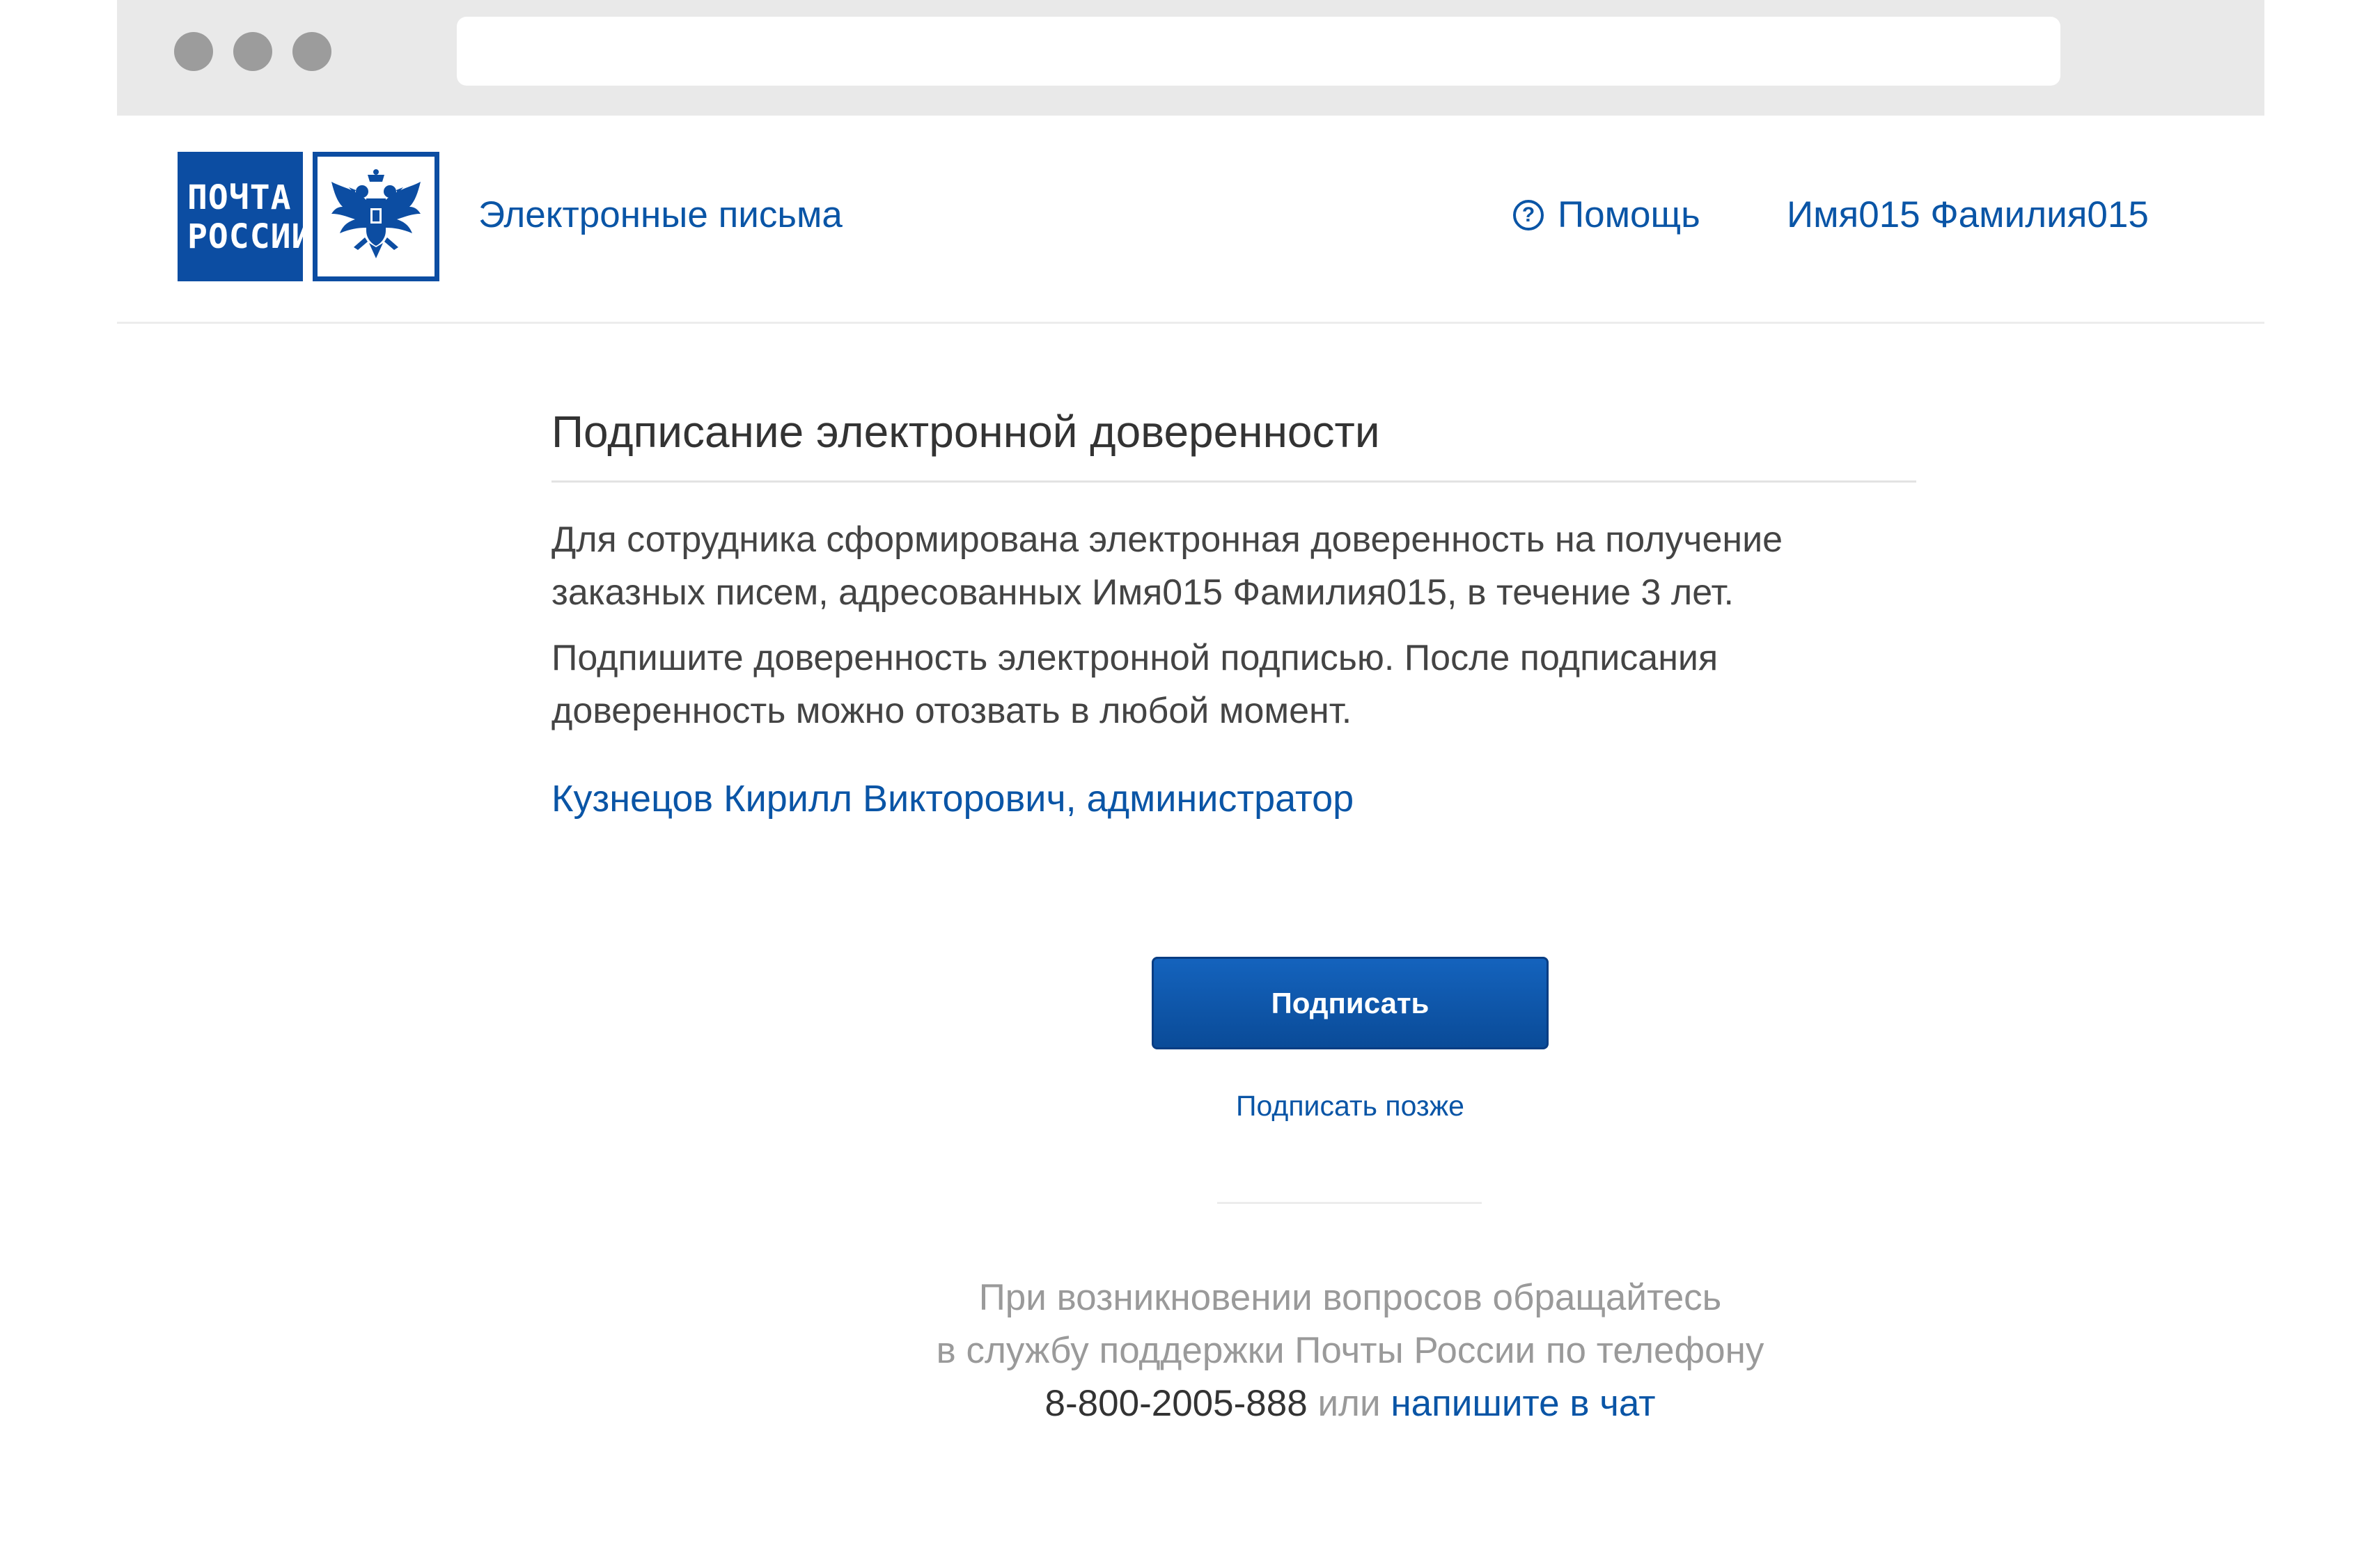  I want to click on support-line-3: 8-800-2005-888 или напишите в чат, so click(1350, 1403).